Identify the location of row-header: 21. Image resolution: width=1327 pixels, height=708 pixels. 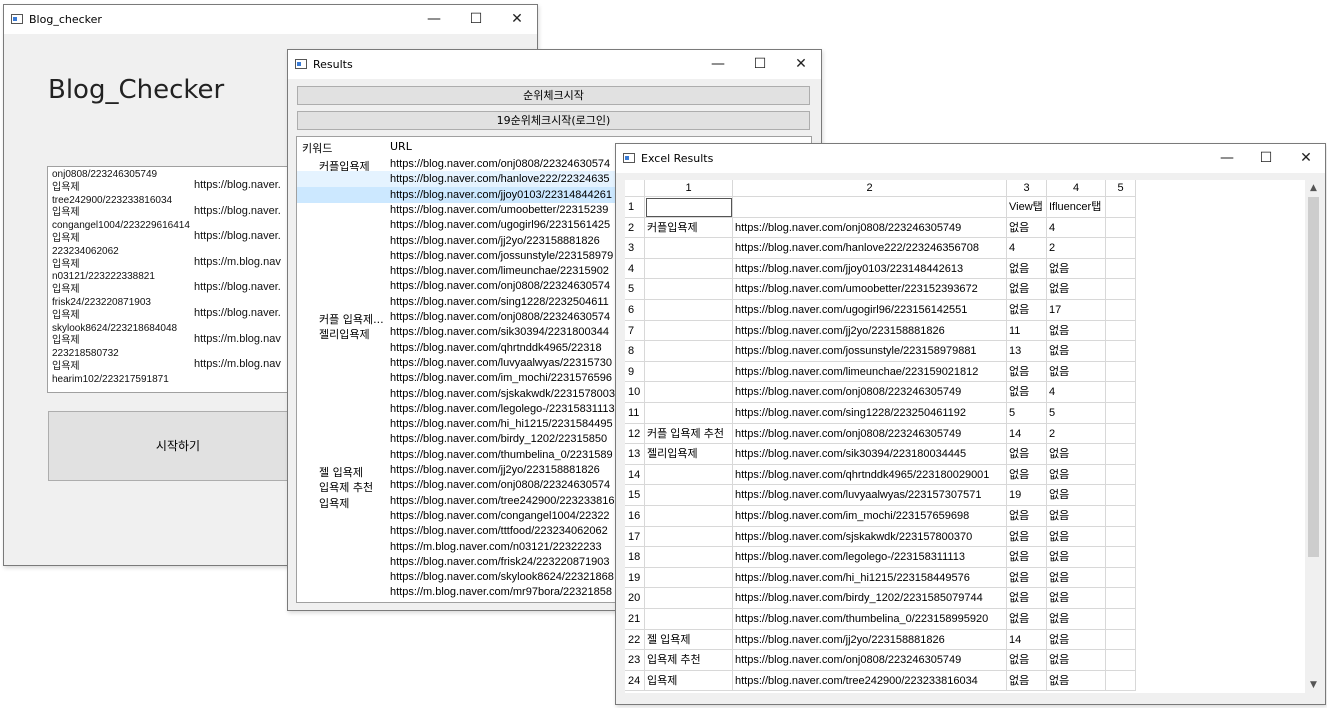
(635, 619).